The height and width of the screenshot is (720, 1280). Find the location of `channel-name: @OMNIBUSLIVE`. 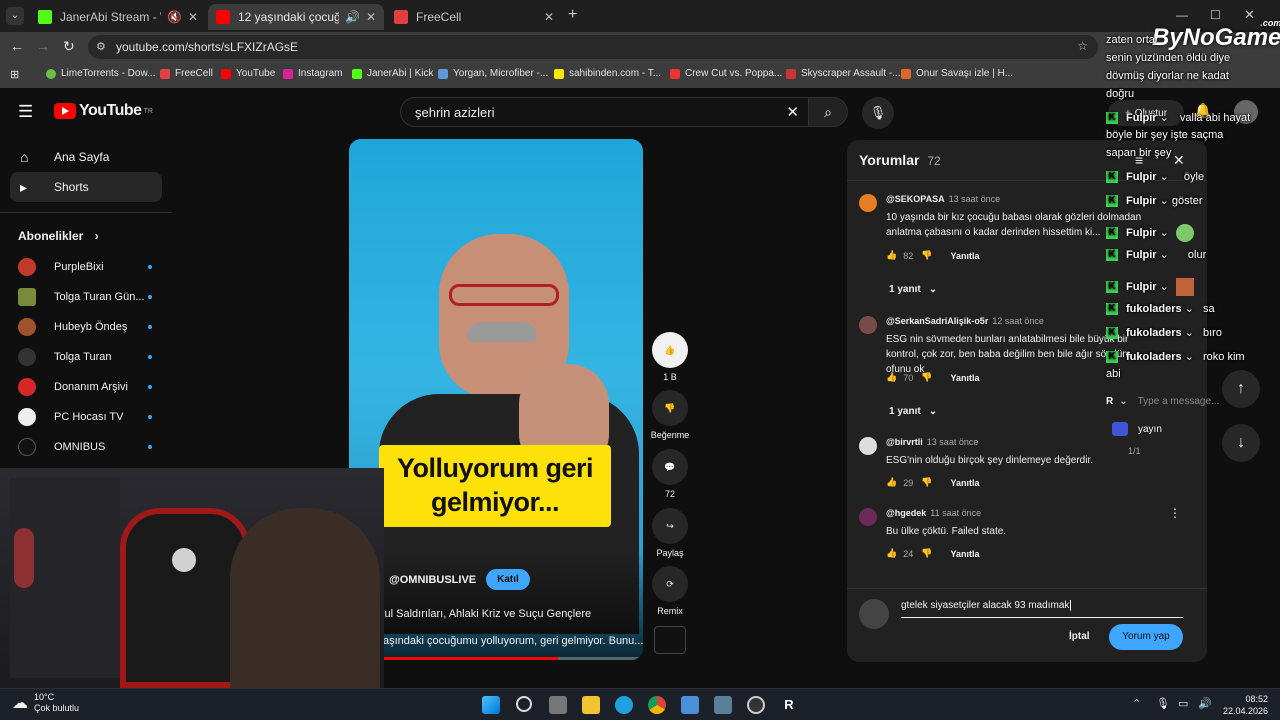

channel-name: @OMNIBUSLIVE is located at coordinates (432, 580).